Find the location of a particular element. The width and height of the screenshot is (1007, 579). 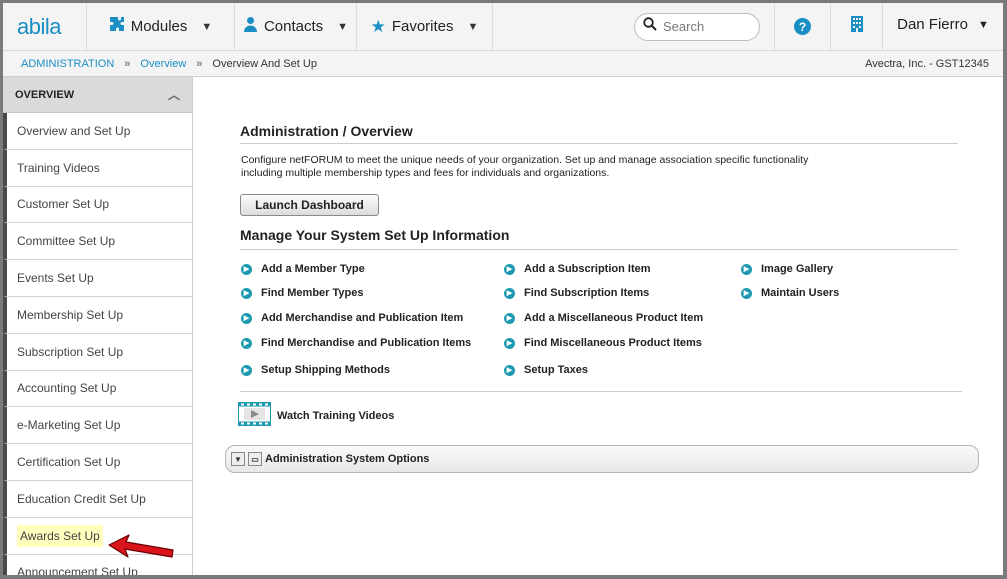

chevron-up-icon: ︿ is located at coordinates (173, 95).